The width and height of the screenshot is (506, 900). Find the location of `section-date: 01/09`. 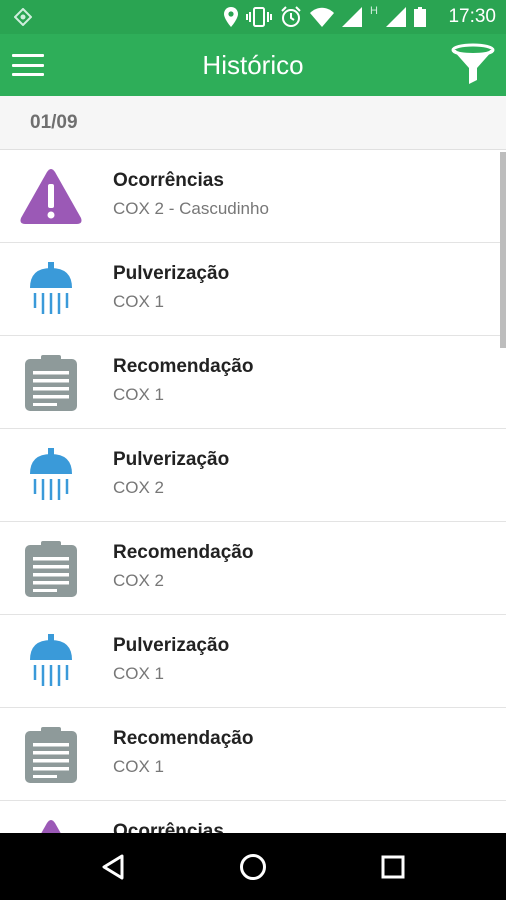

section-date: 01/09 is located at coordinates (54, 122).